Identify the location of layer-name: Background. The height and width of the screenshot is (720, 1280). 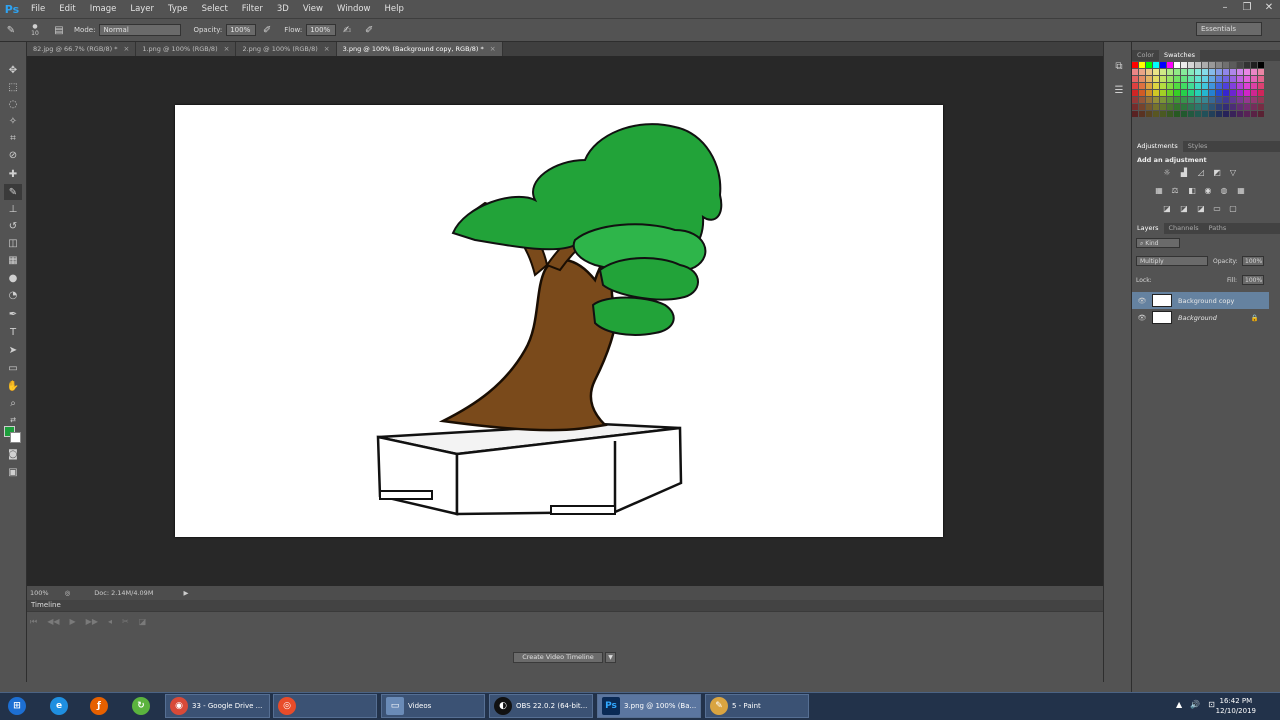
(1197, 318).